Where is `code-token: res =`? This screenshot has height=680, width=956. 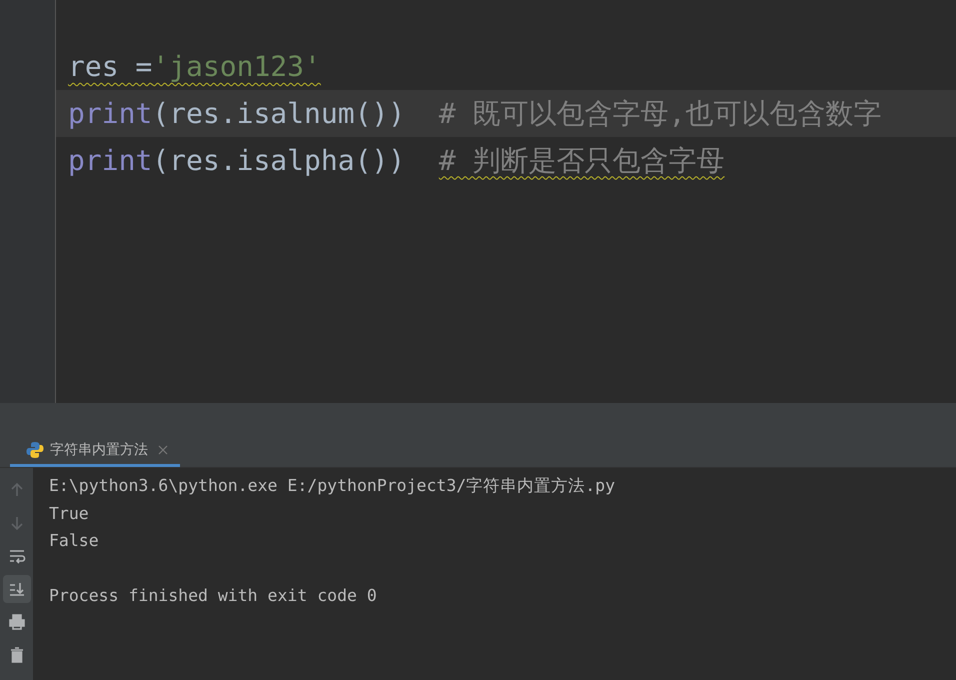
code-token: res = is located at coordinates (110, 66).